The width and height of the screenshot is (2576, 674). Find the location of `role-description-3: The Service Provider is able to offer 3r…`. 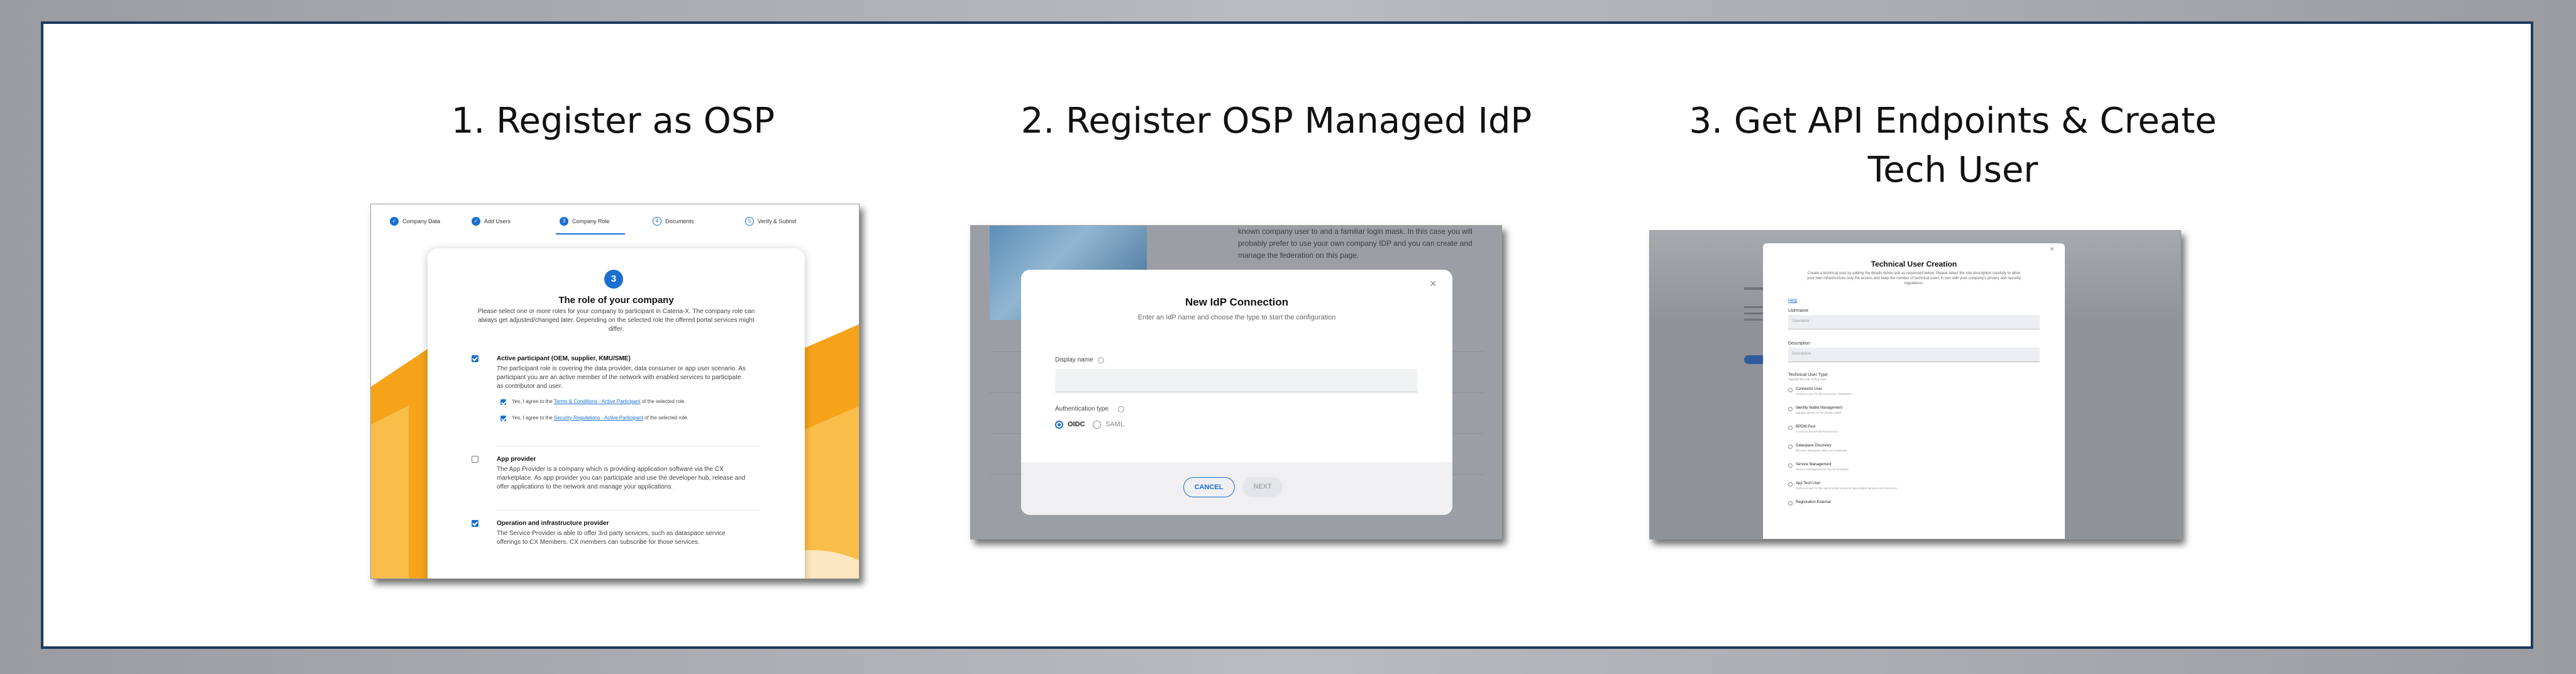

role-description-3: The Service Provider is able to offer 3r… is located at coordinates (611, 538).